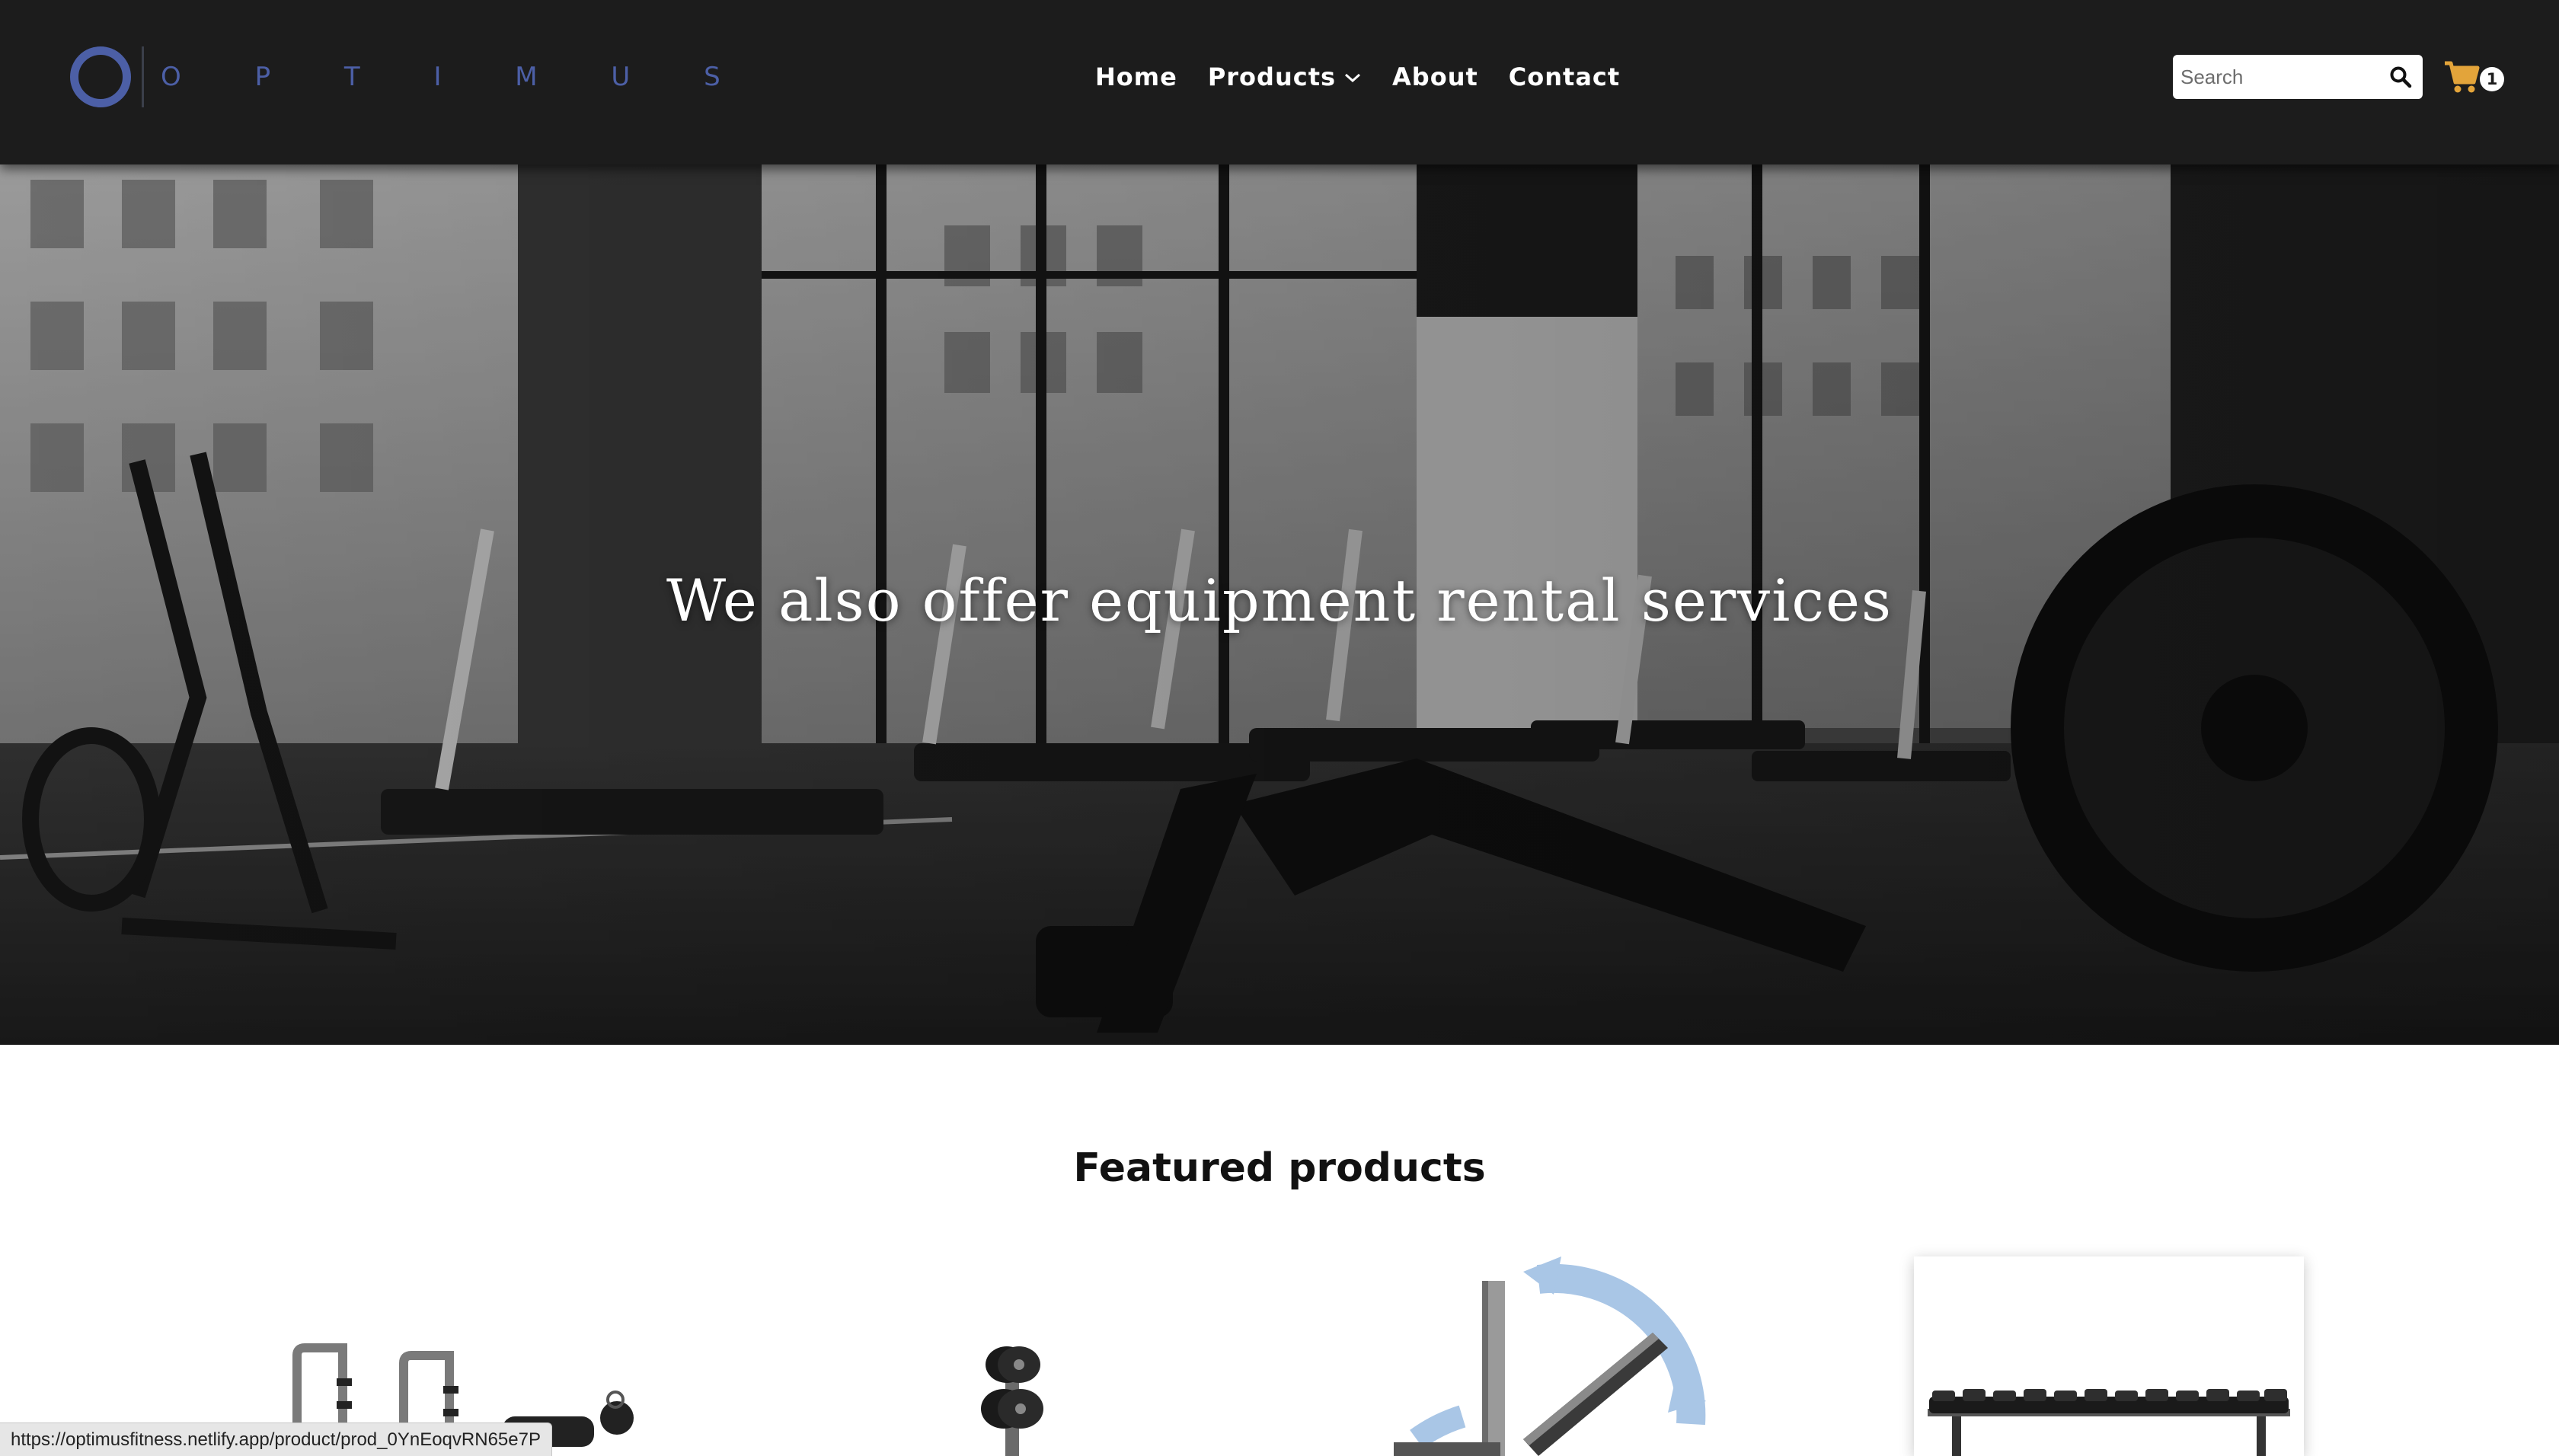 The width and height of the screenshot is (2559, 1456). What do you see at coordinates (1372, 77) in the screenshot?
I see `main-nav: Home Products About Contact` at bounding box center [1372, 77].